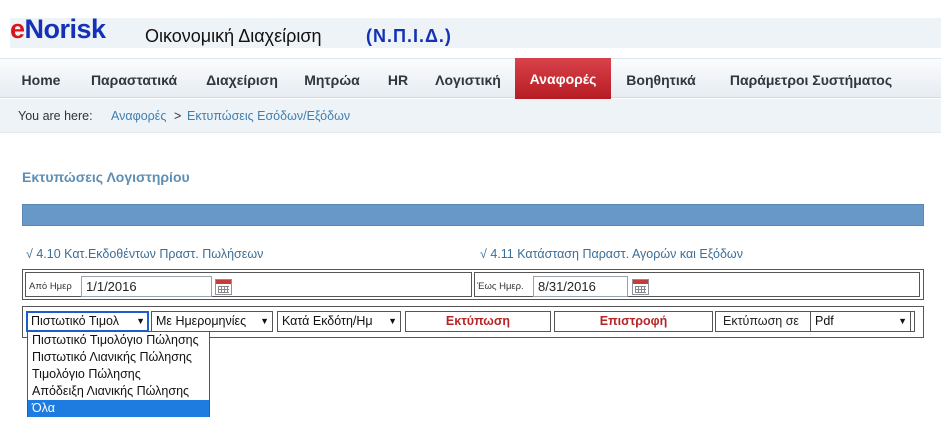  I want to click on page-title: Εκτυπώσεις Λογιστηρίου, so click(106, 177).